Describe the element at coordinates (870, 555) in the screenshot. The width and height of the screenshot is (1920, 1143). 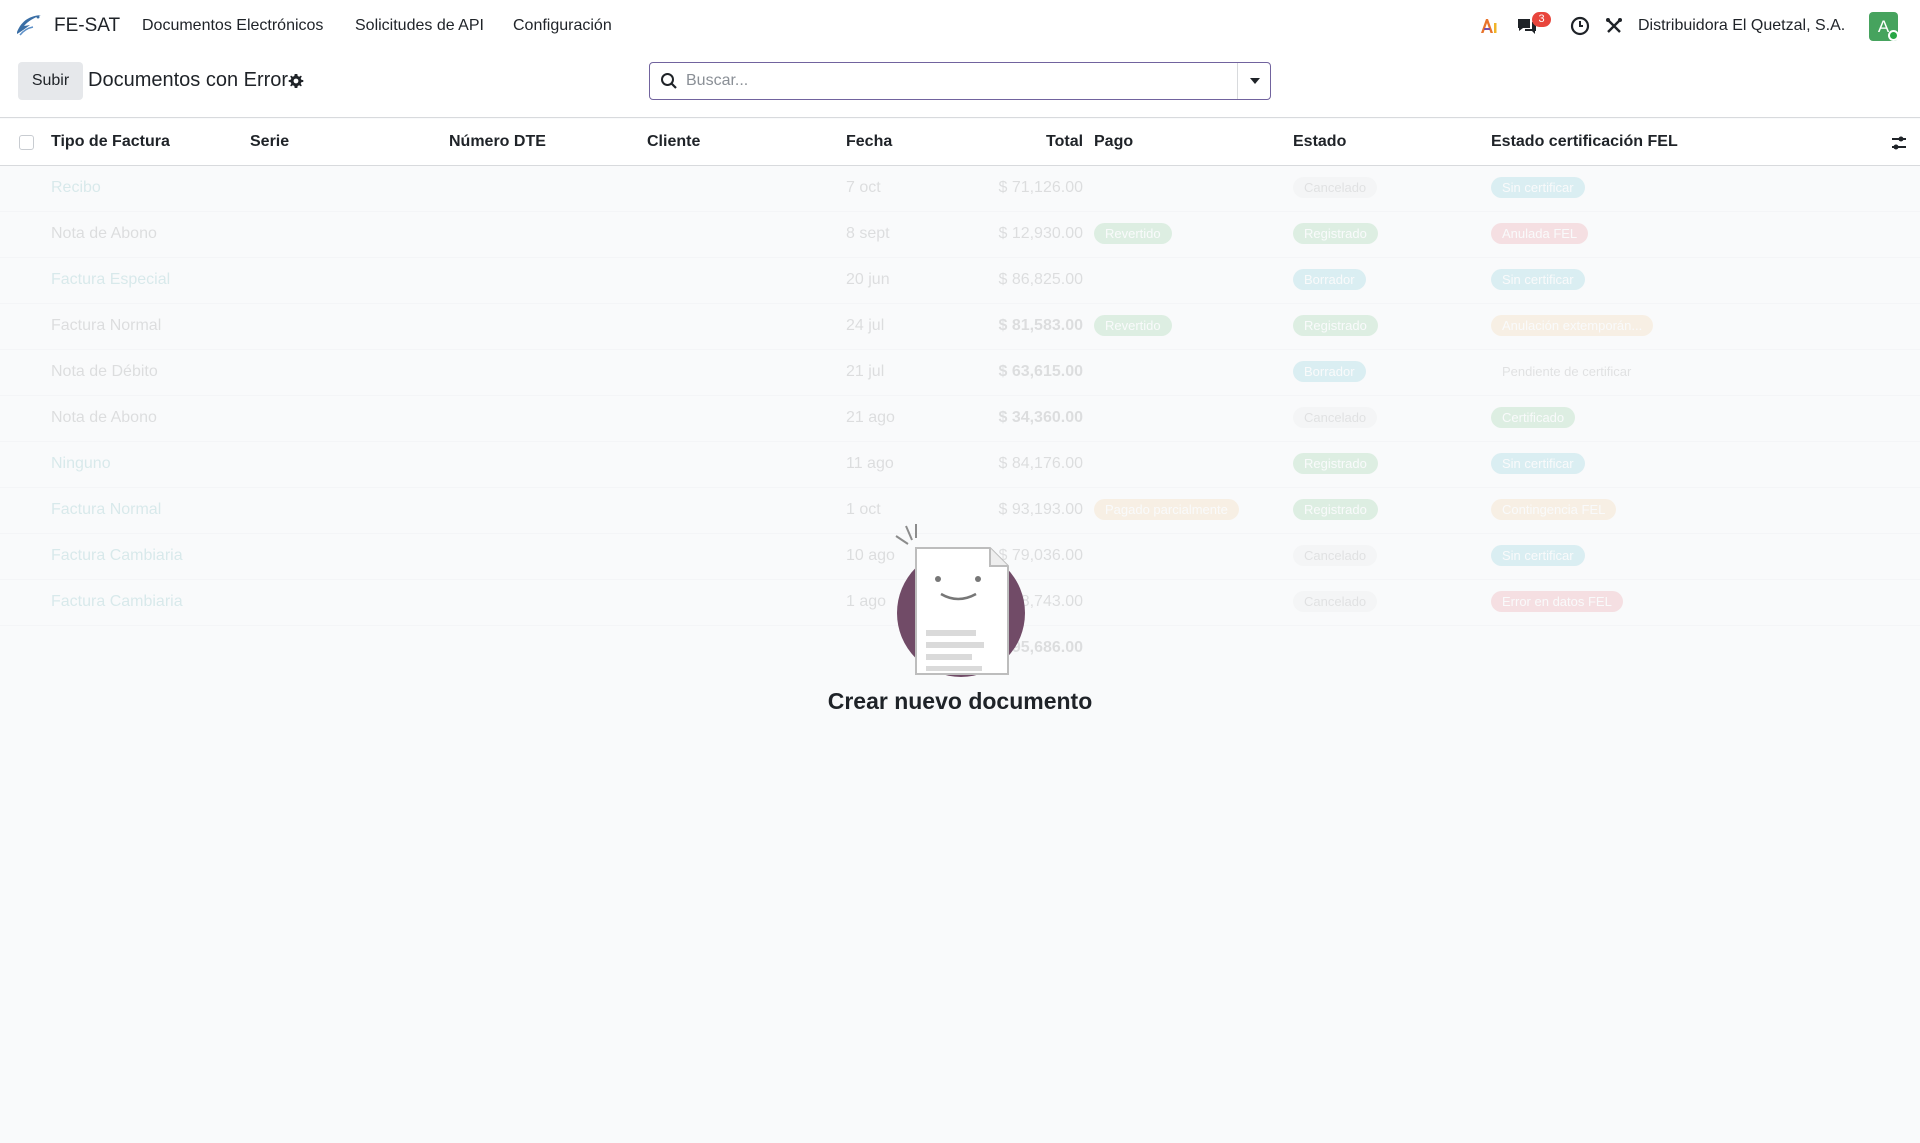
I see `cell-fecha: 10 ago` at that location.